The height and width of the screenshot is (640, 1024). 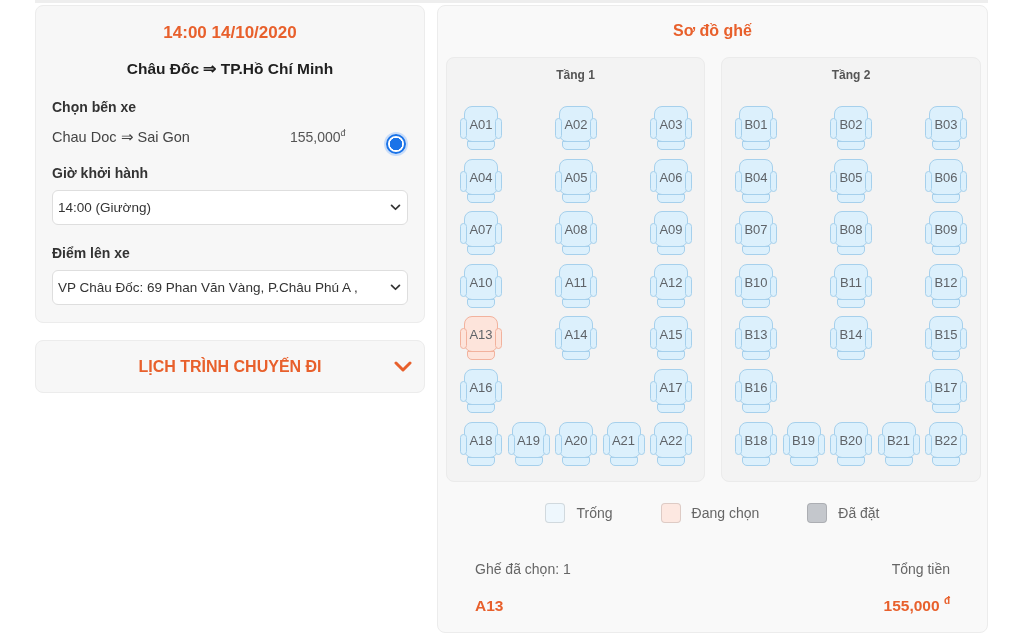 I want to click on total-label: Tổng tiền, so click(x=920, y=569).